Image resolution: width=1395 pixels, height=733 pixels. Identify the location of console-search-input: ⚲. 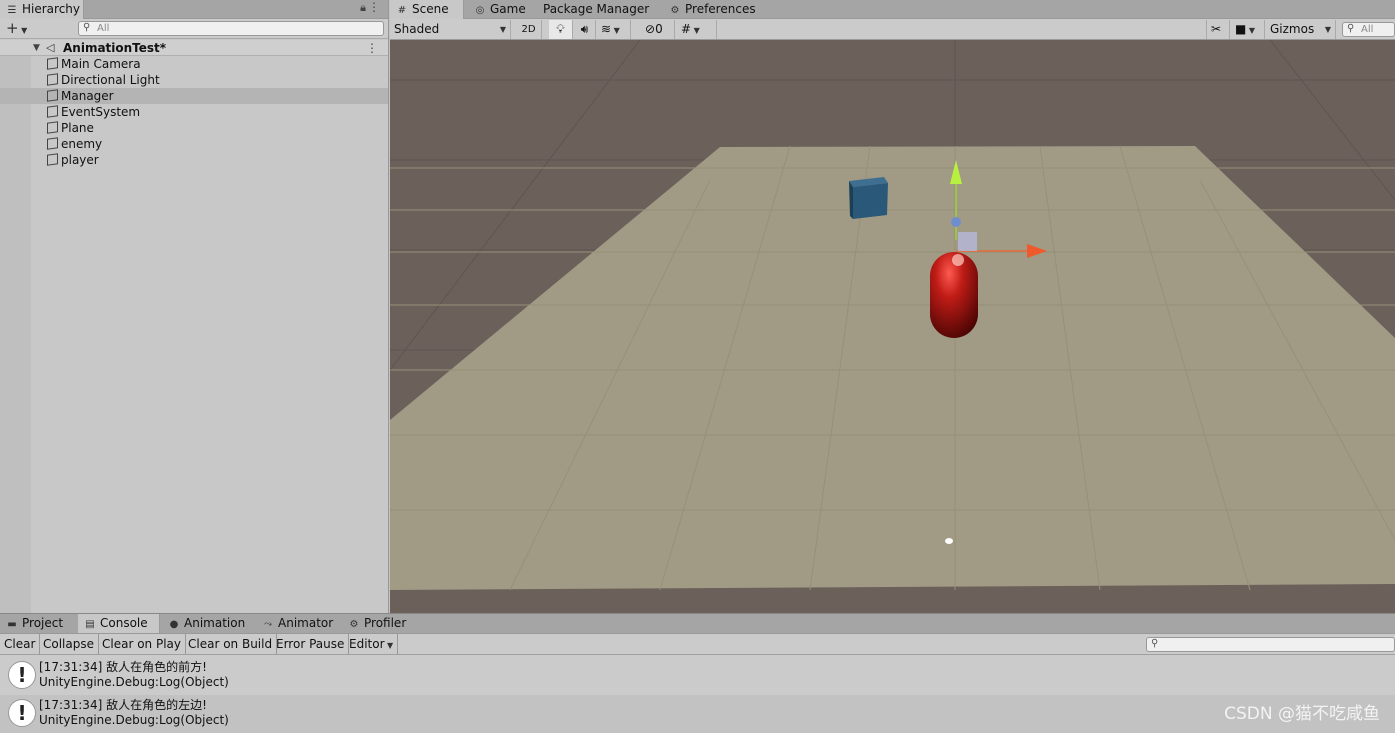
(1270, 644).